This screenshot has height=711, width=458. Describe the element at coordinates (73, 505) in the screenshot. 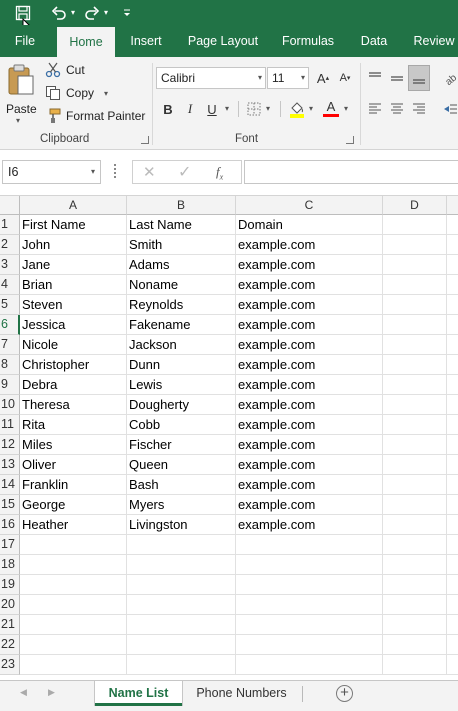

I see `cell: George` at that location.